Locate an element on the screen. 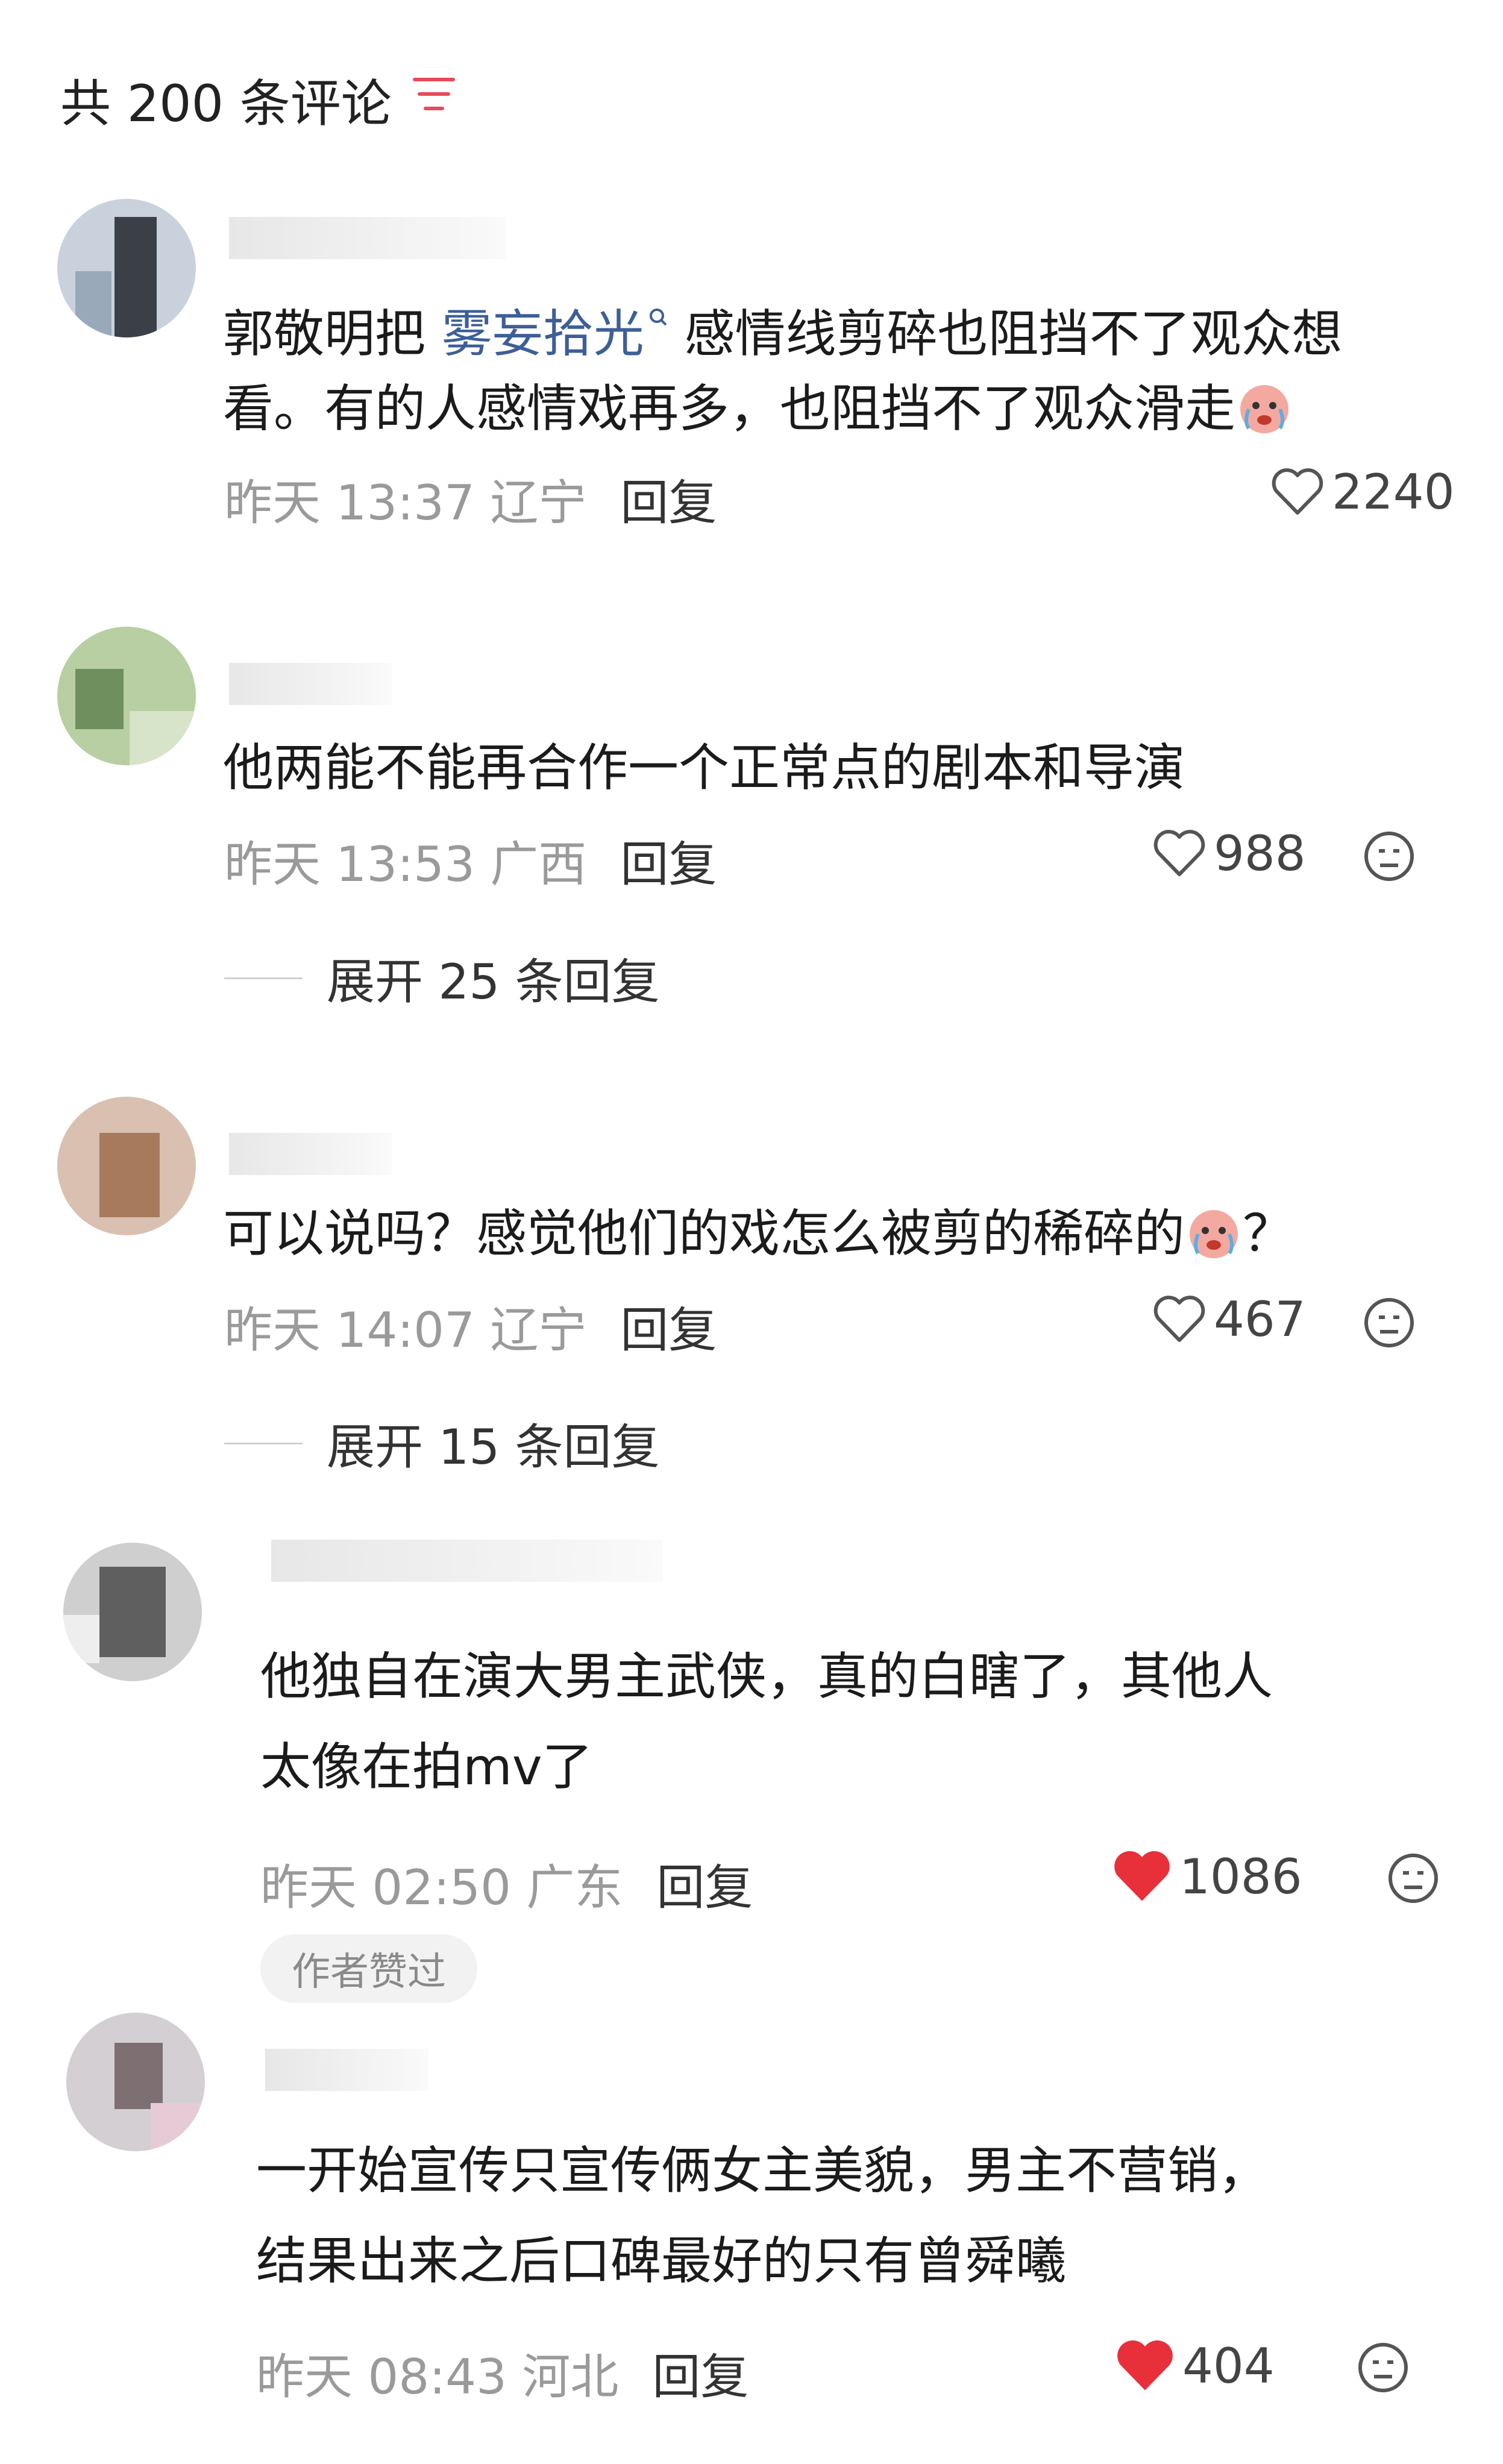 The height and width of the screenshot is (2464, 1503). expand-replies-button: 展开 15 条回复 is located at coordinates (442, 1443).